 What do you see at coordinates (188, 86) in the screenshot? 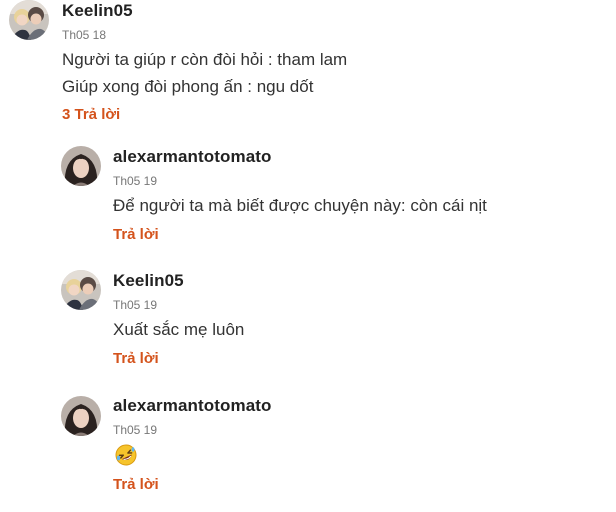
I see `comment-text-line-2: Giúp xong đòi phong ấn : ngu dốt` at bounding box center [188, 86].